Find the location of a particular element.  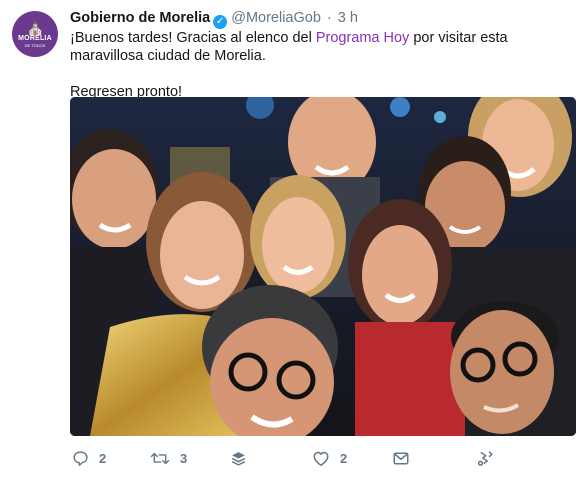

display-name: Gobierno de Morelia is located at coordinates (140, 18).